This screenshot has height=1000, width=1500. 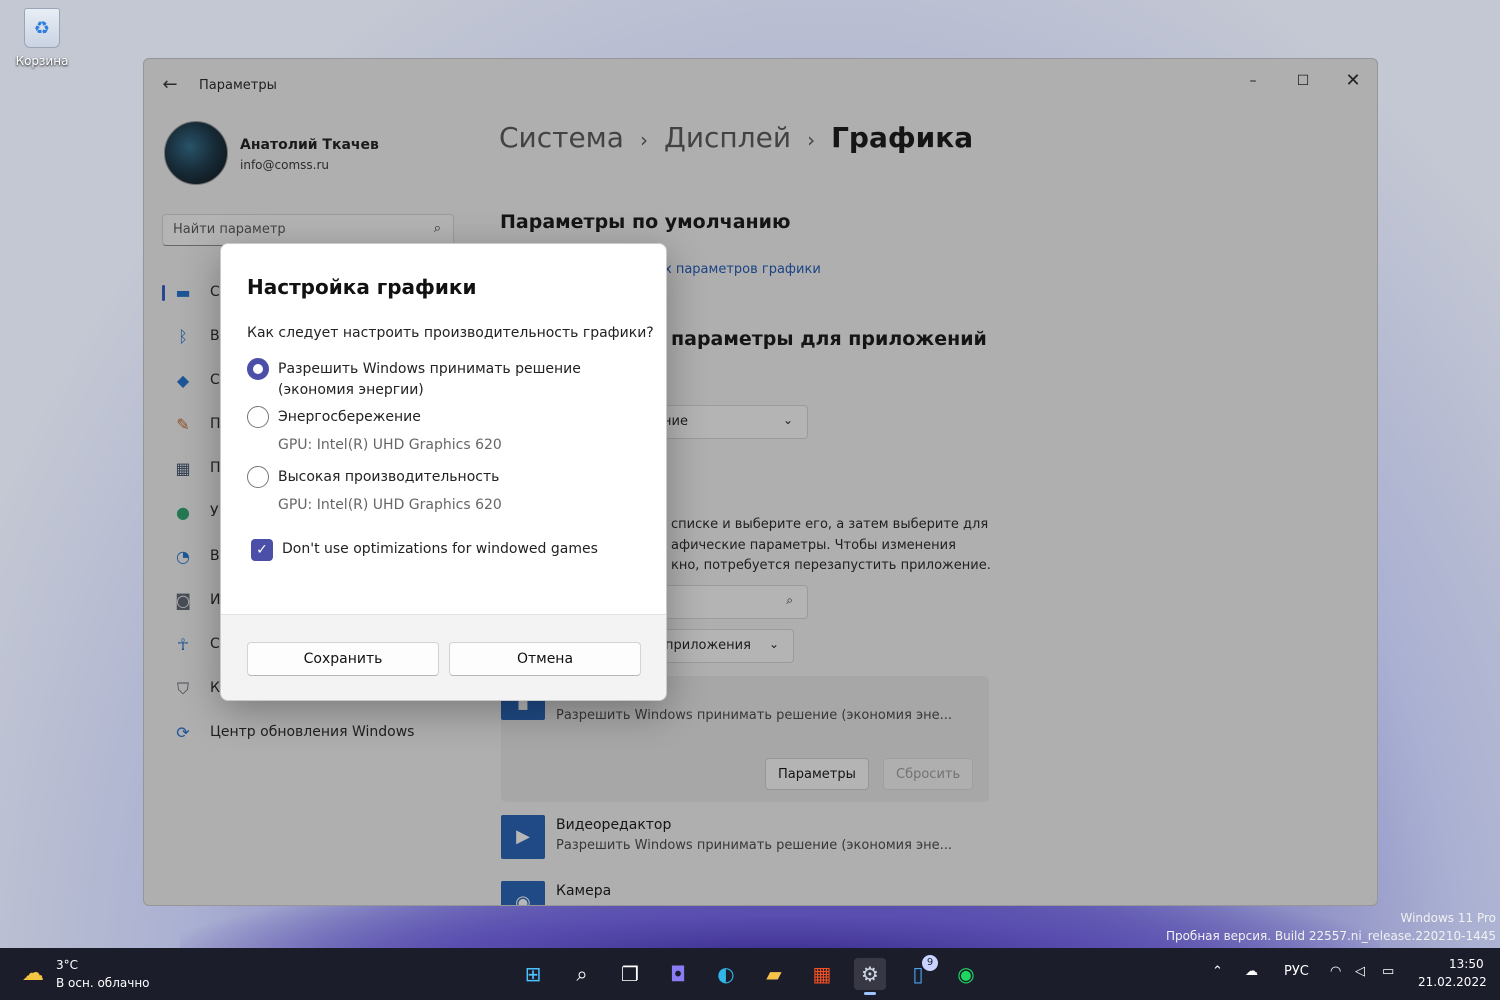 I want to click on start-icon: ⊞, so click(x=533, y=974).